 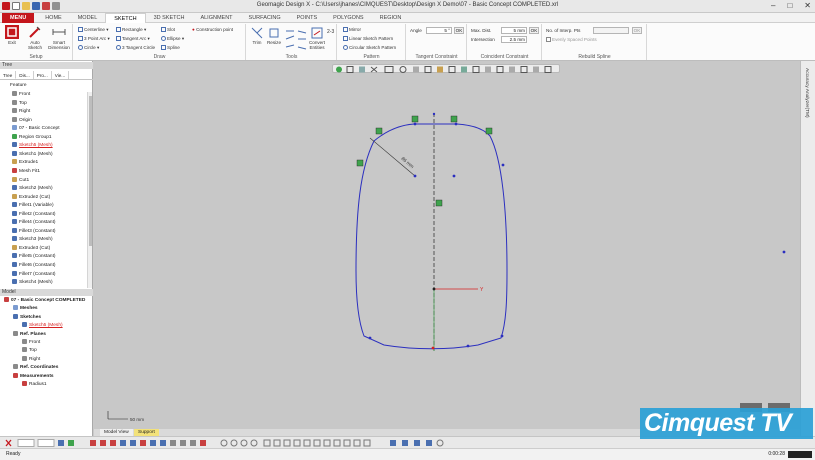 What do you see at coordinates (31, 197) in the screenshot?
I see `tree-item: Extrude2 (Cut)` at bounding box center [31, 197].